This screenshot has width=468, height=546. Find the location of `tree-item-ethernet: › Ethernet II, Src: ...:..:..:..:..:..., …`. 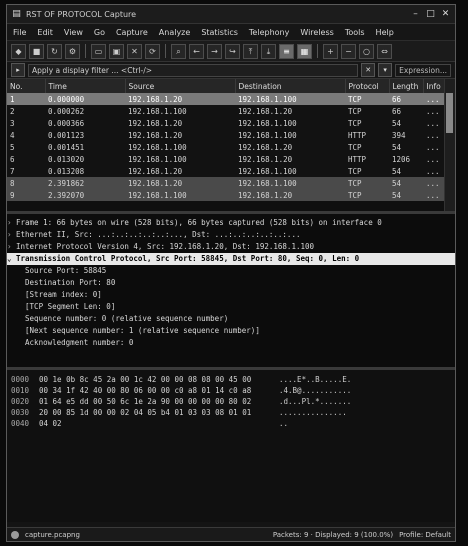

tree-item-ethernet: › Ethernet II, Src: ...:..:..:..:..:..., … is located at coordinates (231, 235).